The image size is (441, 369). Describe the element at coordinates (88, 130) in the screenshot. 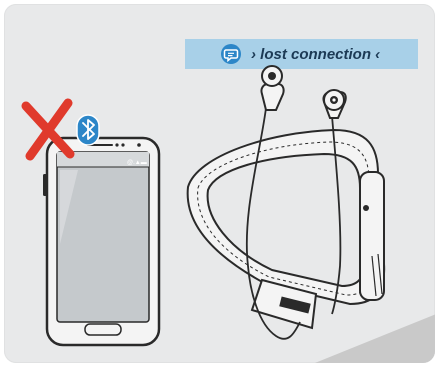

I see `bluetooth-icon` at that location.